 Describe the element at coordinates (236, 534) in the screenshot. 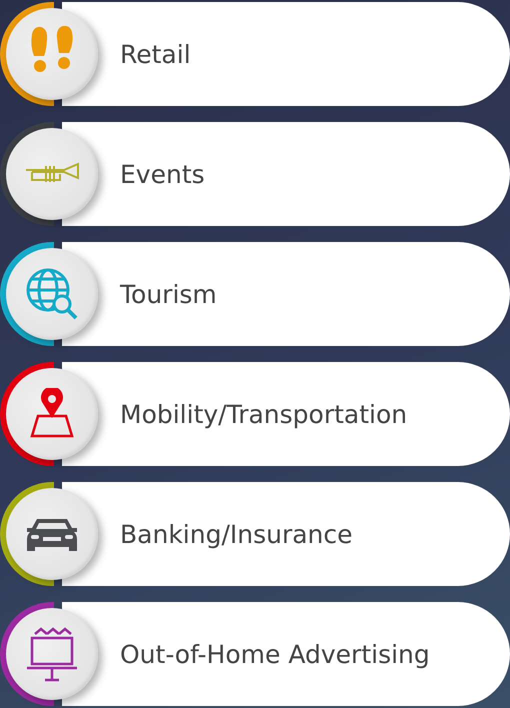

I see `category-label: Banking/Insurance` at that location.